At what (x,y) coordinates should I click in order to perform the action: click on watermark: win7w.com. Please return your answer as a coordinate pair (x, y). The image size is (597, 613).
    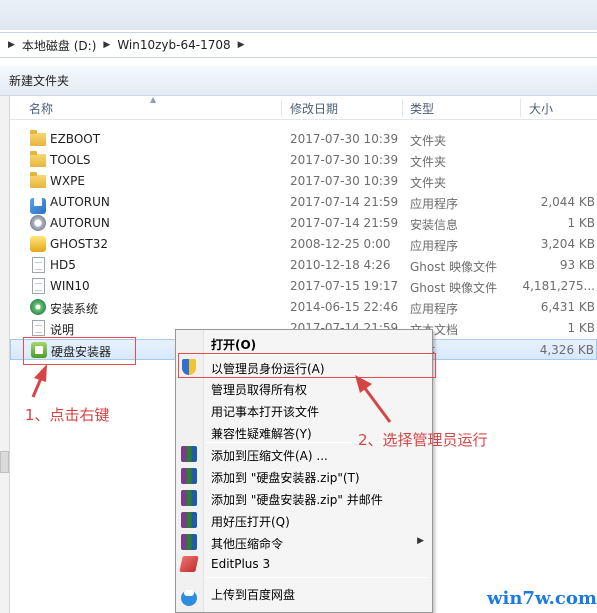
    Looking at the image, I should click on (542, 598).